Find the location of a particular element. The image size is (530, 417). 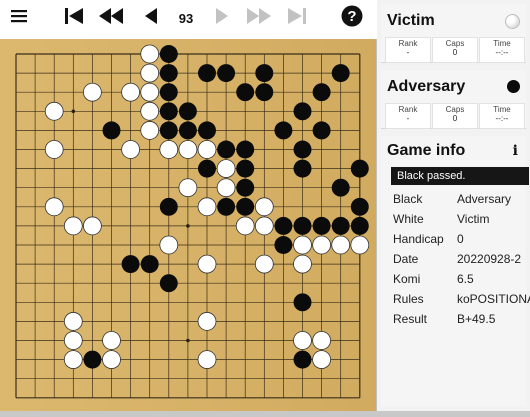

previous-move-button is located at coordinates (151, 18).